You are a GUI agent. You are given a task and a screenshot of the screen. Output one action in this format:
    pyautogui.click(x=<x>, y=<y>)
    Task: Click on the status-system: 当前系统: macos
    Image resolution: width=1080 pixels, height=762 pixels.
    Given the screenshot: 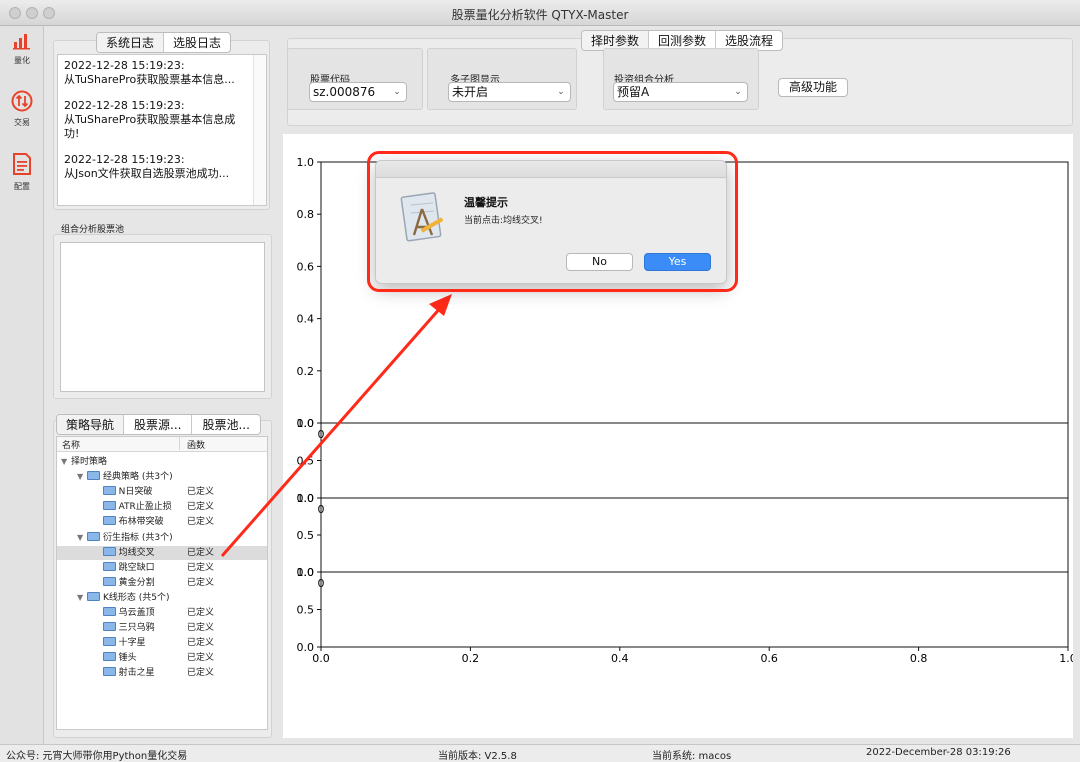 What is the action you would take?
    pyautogui.click(x=692, y=756)
    